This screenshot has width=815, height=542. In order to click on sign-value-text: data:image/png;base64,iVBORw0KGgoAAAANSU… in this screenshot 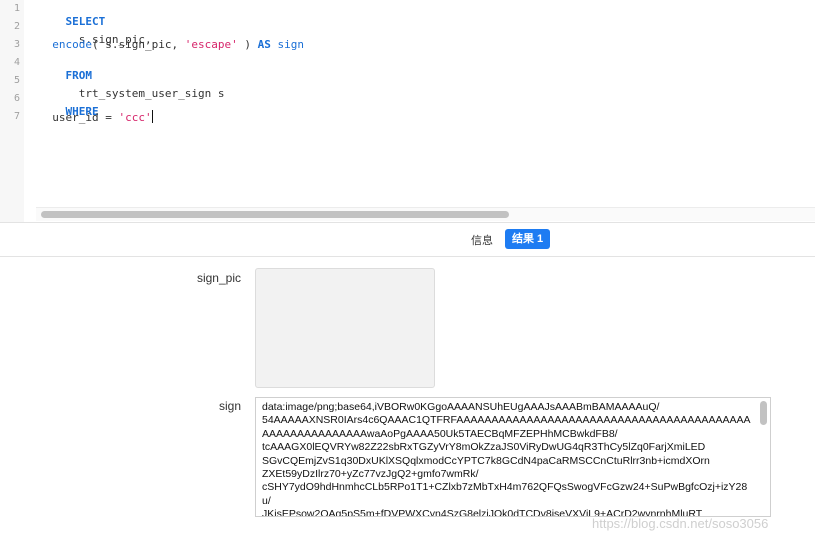, I will do `click(506, 459)`.